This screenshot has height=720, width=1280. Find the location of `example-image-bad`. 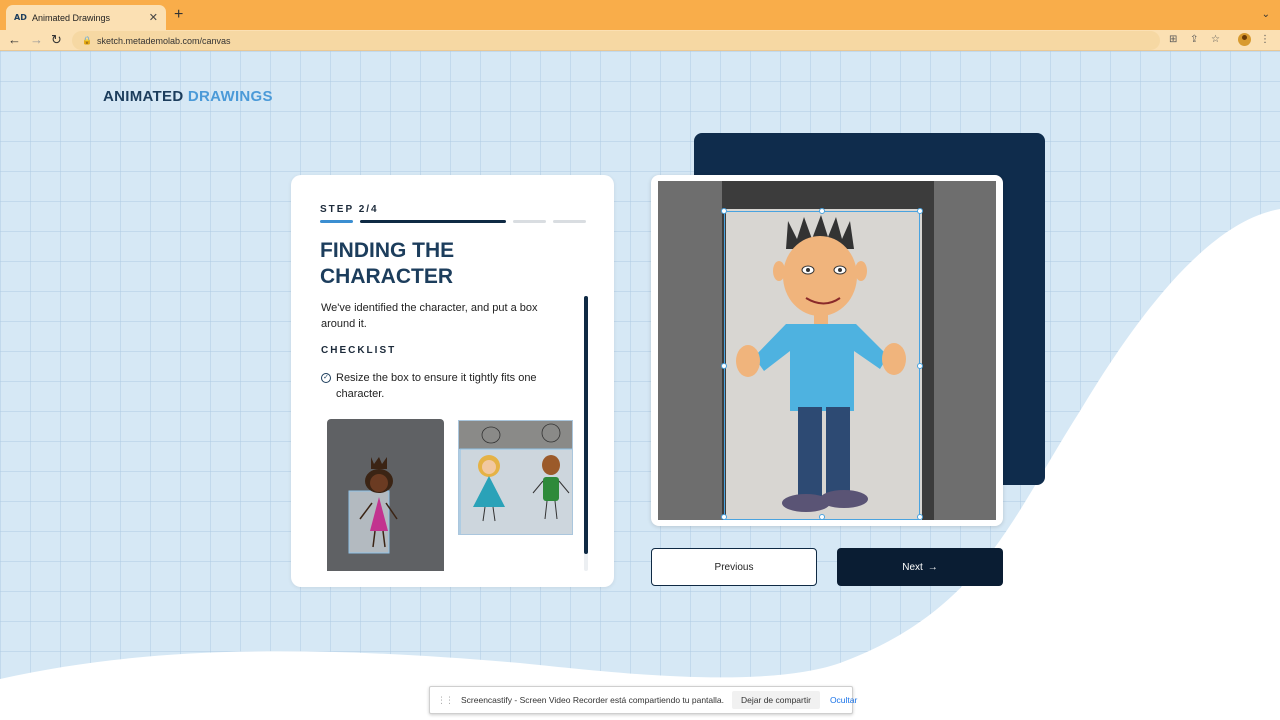

example-image-bad is located at coordinates (515, 477).